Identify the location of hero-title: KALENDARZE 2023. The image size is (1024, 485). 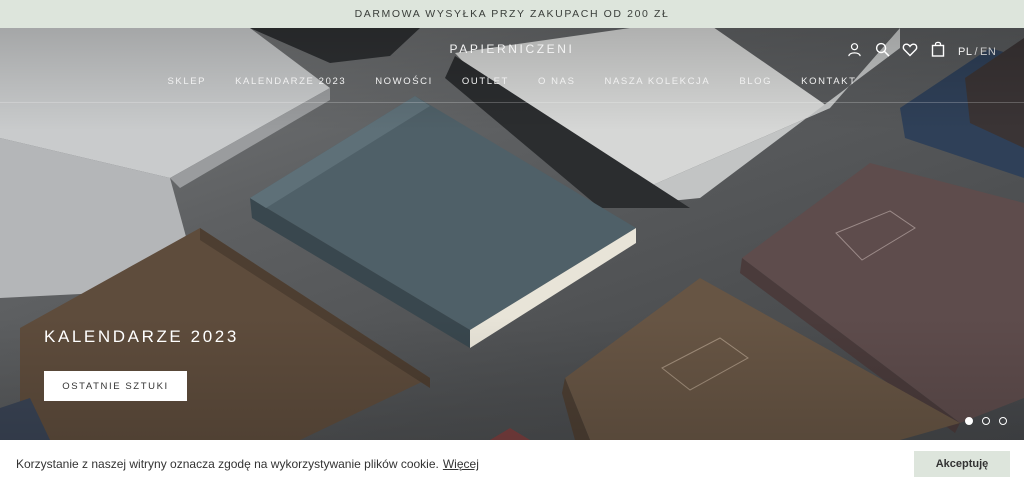
(141, 336).